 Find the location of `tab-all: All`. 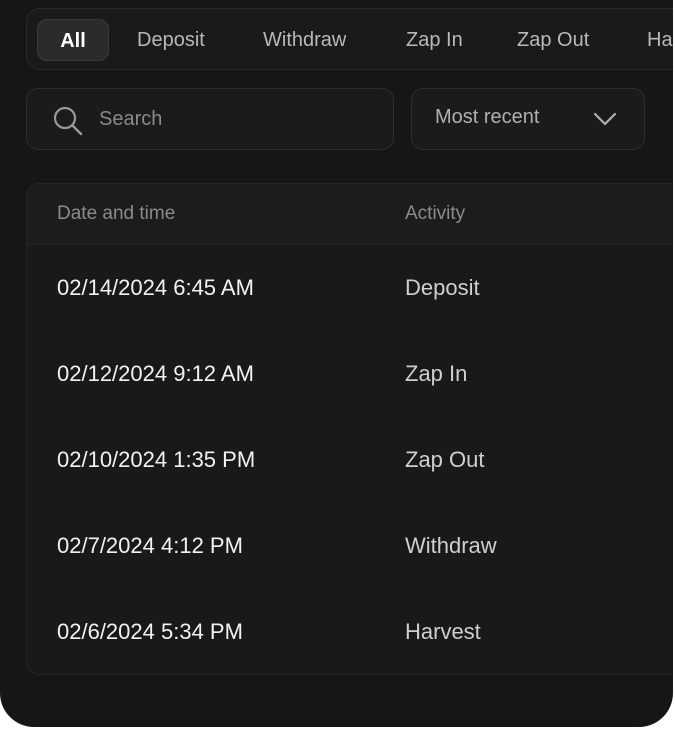

tab-all: All is located at coordinates (73, 40).